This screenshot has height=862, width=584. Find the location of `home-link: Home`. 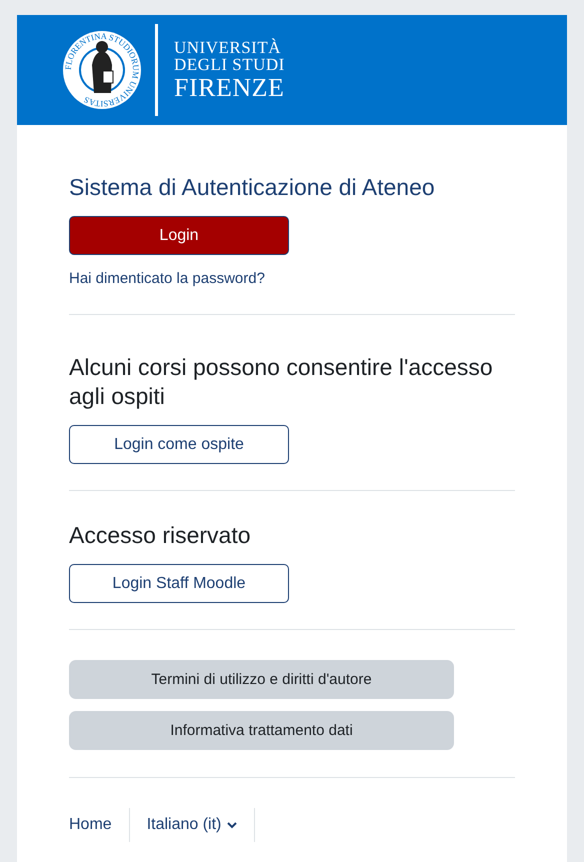

home-link: Home is located at coordinates (99, 825).